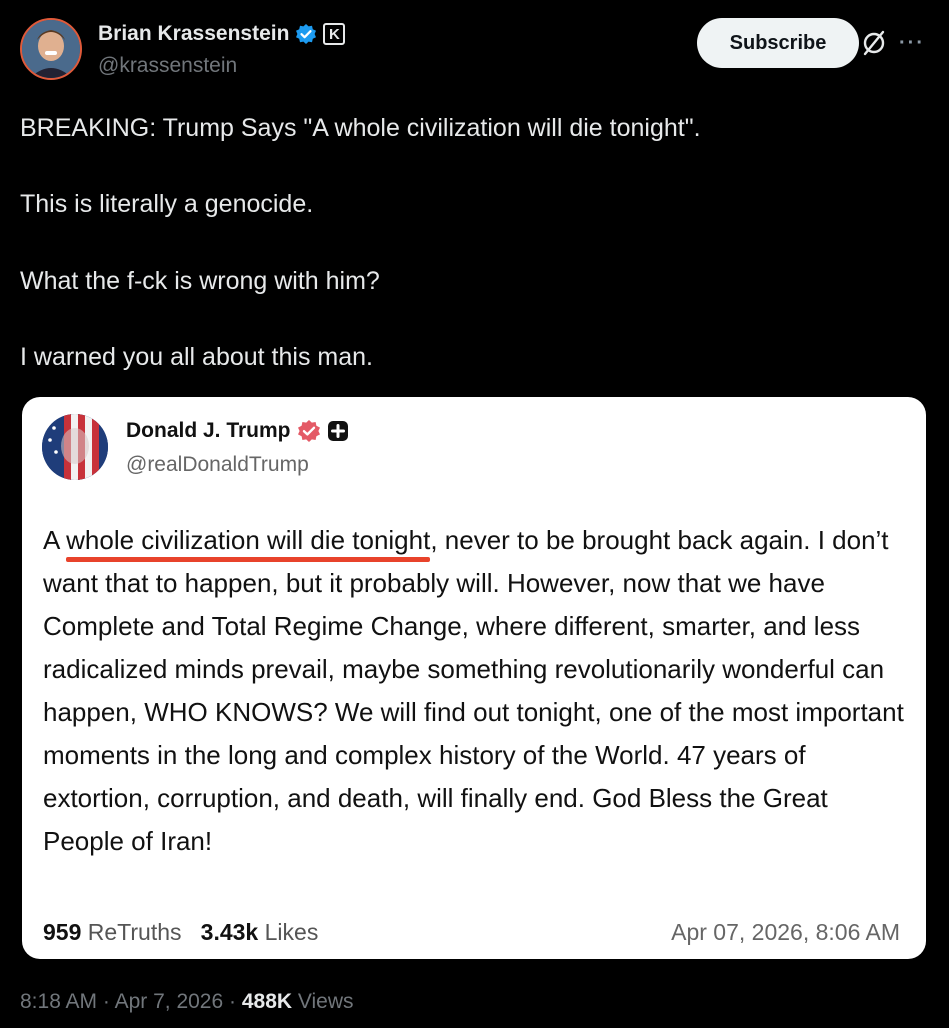  Describe the element at coordinates (58, 1001) in the screenshot. I see `post-time: 8:18 AM` at that location.